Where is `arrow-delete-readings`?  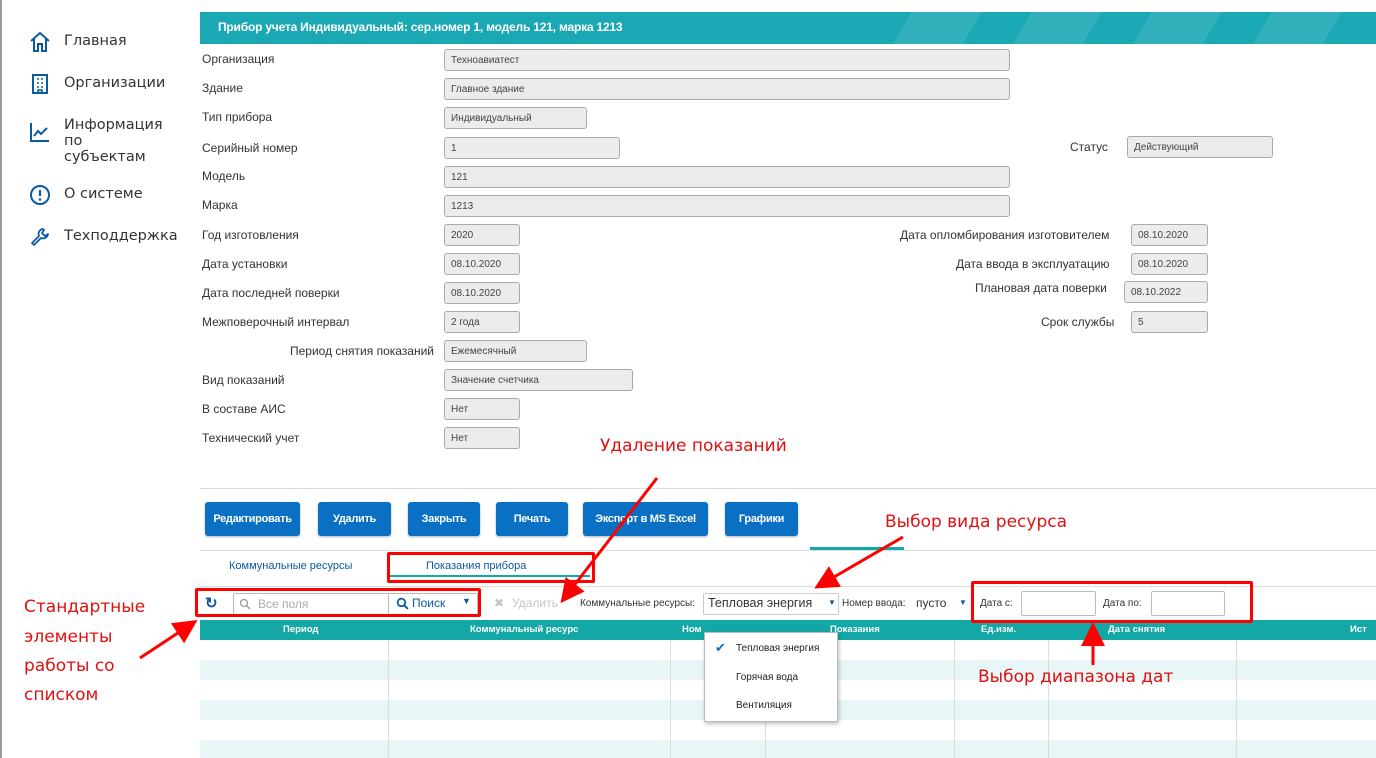
arrow-delete-readings is located at coordinates (609, 540).